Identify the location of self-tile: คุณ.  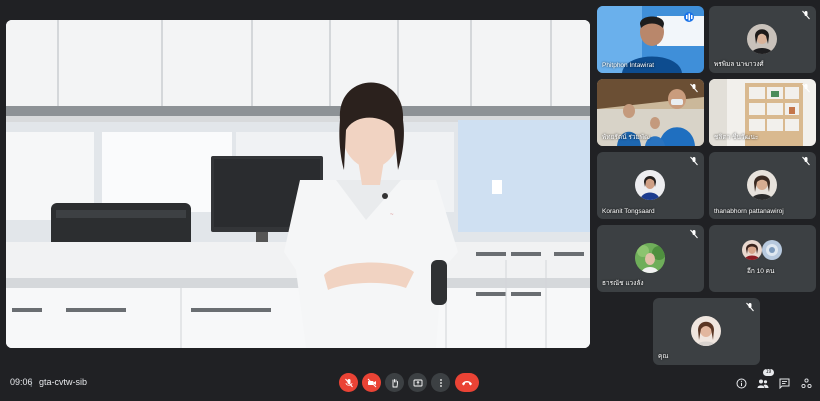
(706, 331).